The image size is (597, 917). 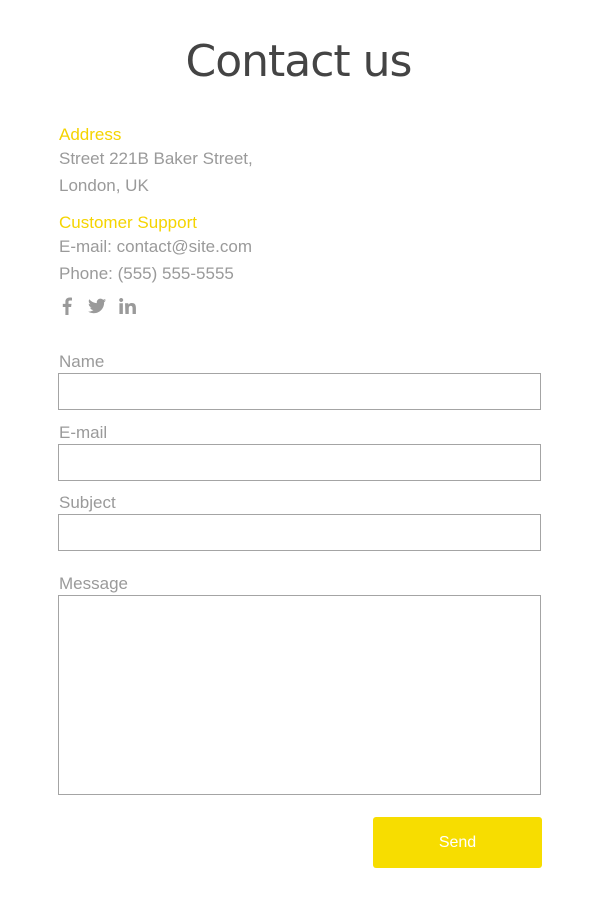 What do you see at coordinates (299, 532) in the screenshot?
I see `subject-input` at bounding box center [299, 532].